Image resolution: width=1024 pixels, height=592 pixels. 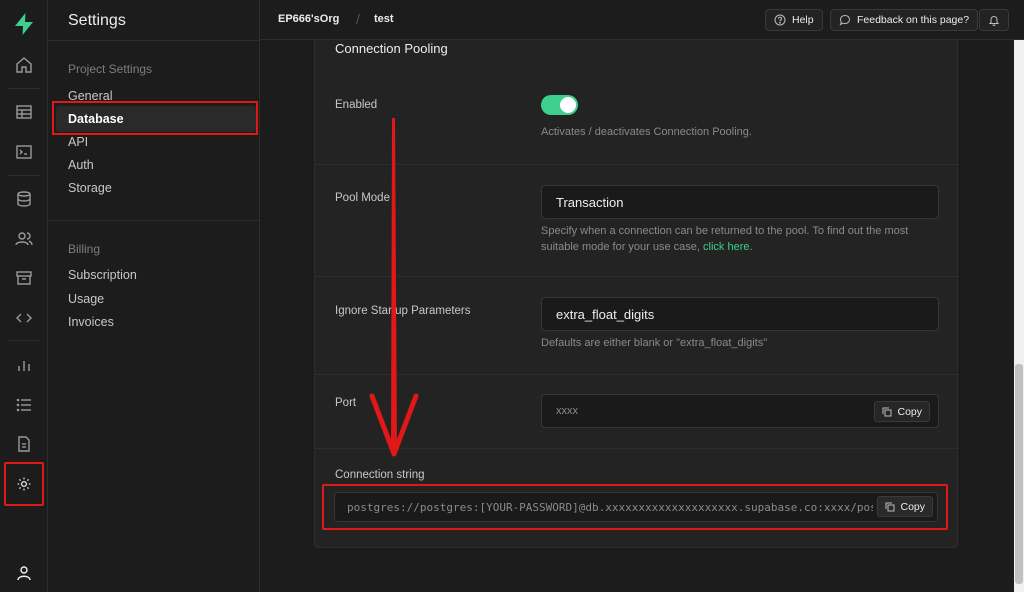 I want to click on bell-icon, so click(x=994, y=21).